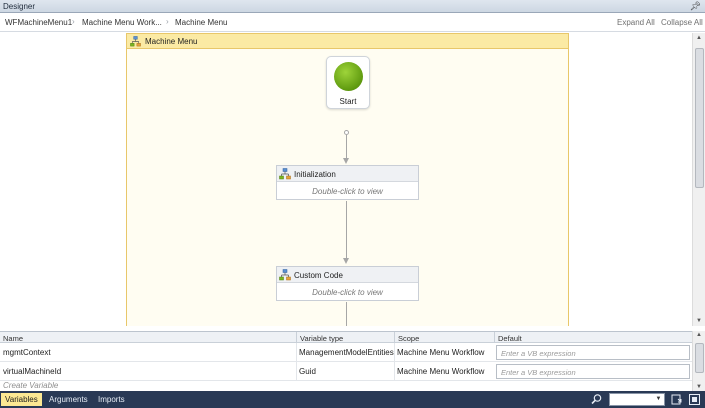 The height and width of the screenshot is (408, 705). I want to click on canvas-vertical-scrollbar: ▲ ▼, so click(698, 179).